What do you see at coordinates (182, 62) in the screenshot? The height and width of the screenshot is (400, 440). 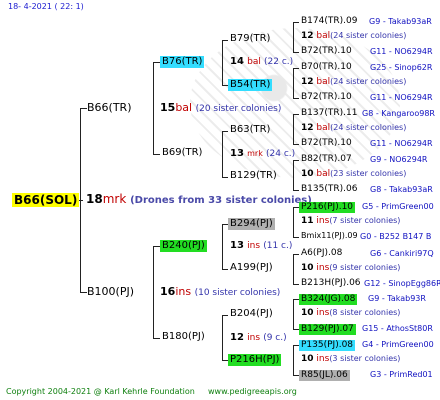 I see `ancestor-queen: B76(TR)` at bounding box center [182, 62].